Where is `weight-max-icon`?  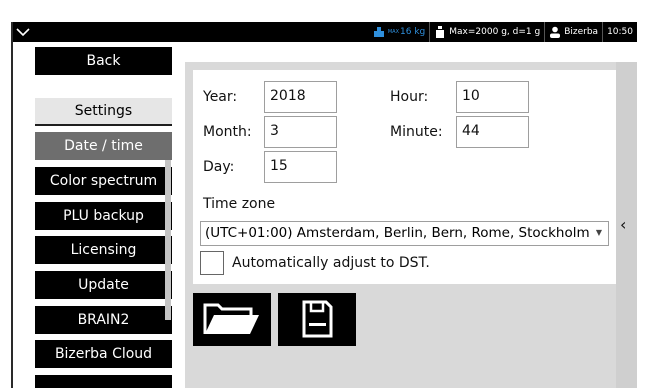
weight-max-icon is located at coordinates (378, 32).